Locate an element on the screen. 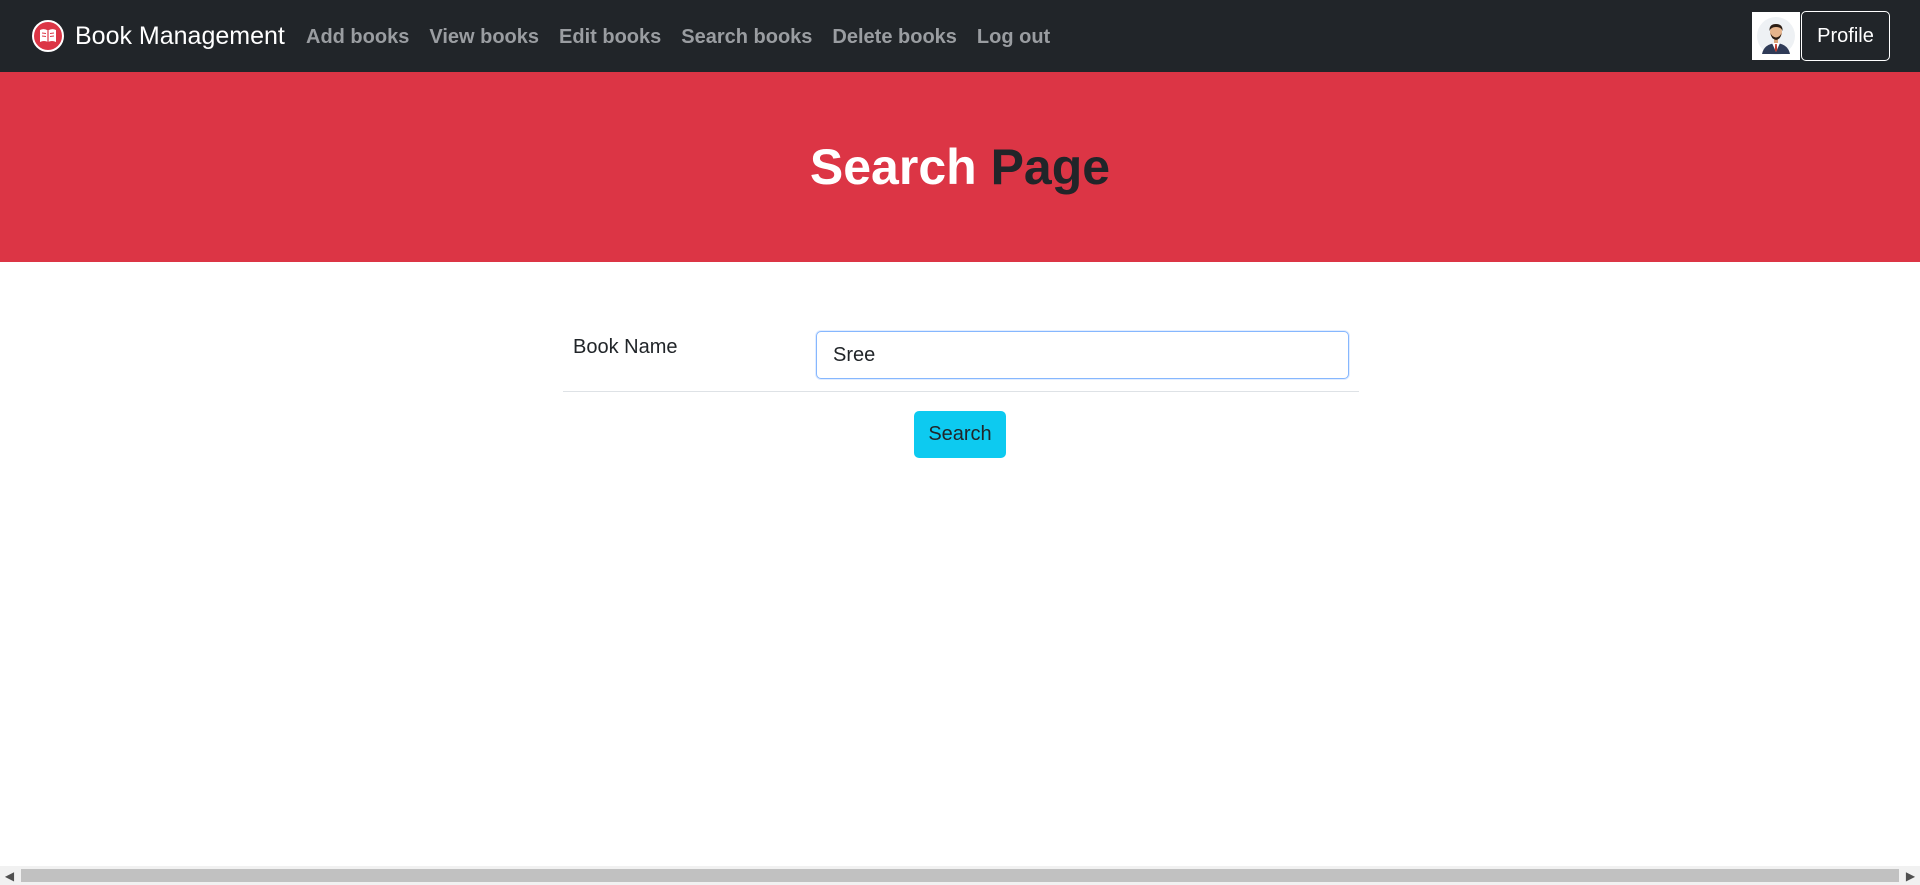 The image size is (1920, 885). user-avatar-icon is located at coordinates (1776, 36).